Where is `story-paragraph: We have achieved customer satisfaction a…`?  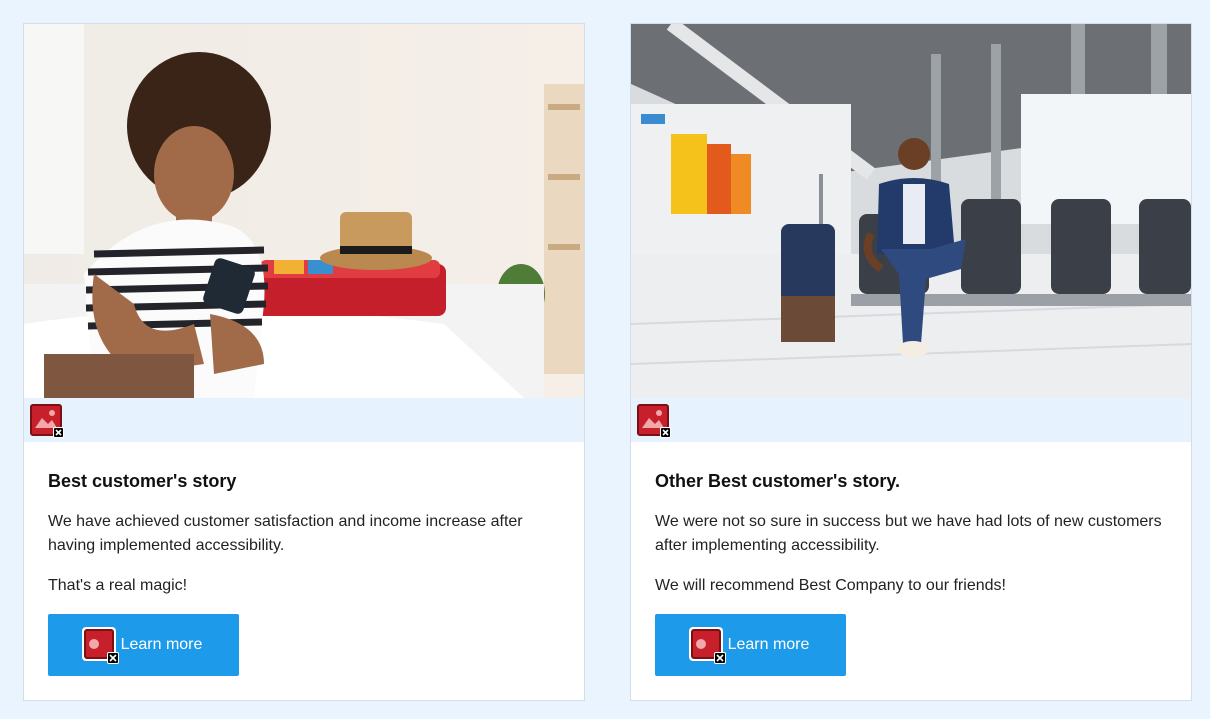
story-paragraph: We have achieved customer satisfaction a… is located at coordinates (285, 533).